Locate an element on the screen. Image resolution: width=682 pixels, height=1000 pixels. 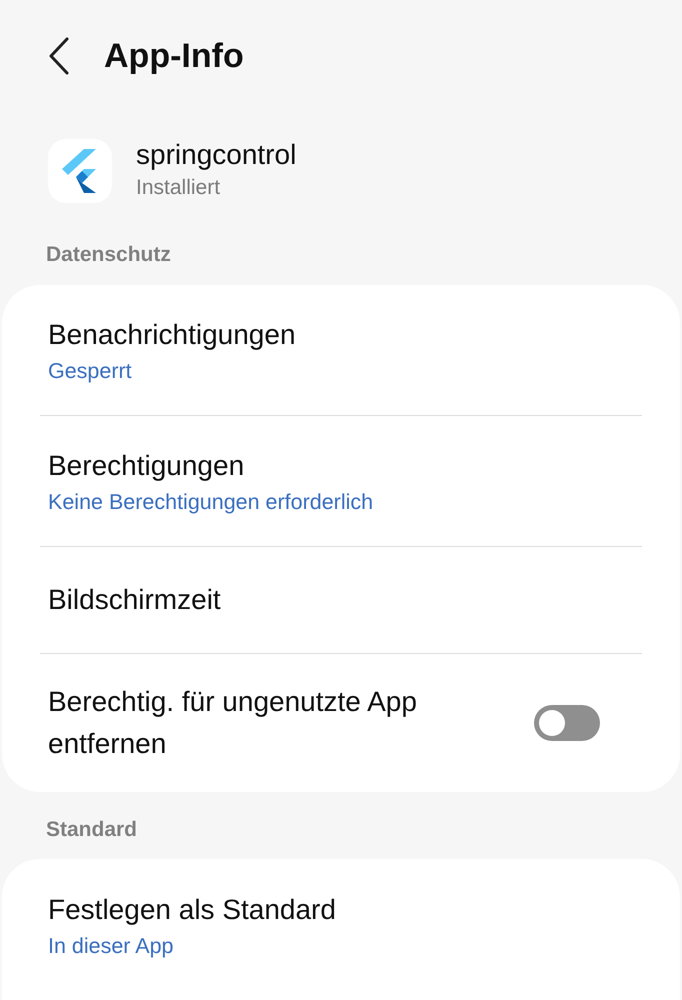
setting-row: Berechtigungen Keine Berechtigungen erforderlich is located at coordinates (341, 481).